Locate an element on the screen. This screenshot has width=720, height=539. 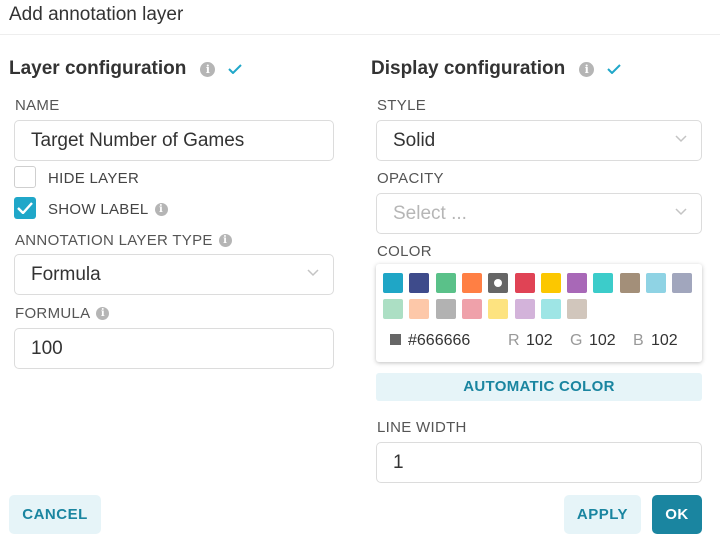
r-input: 102 is located at coordinates (539, 341).